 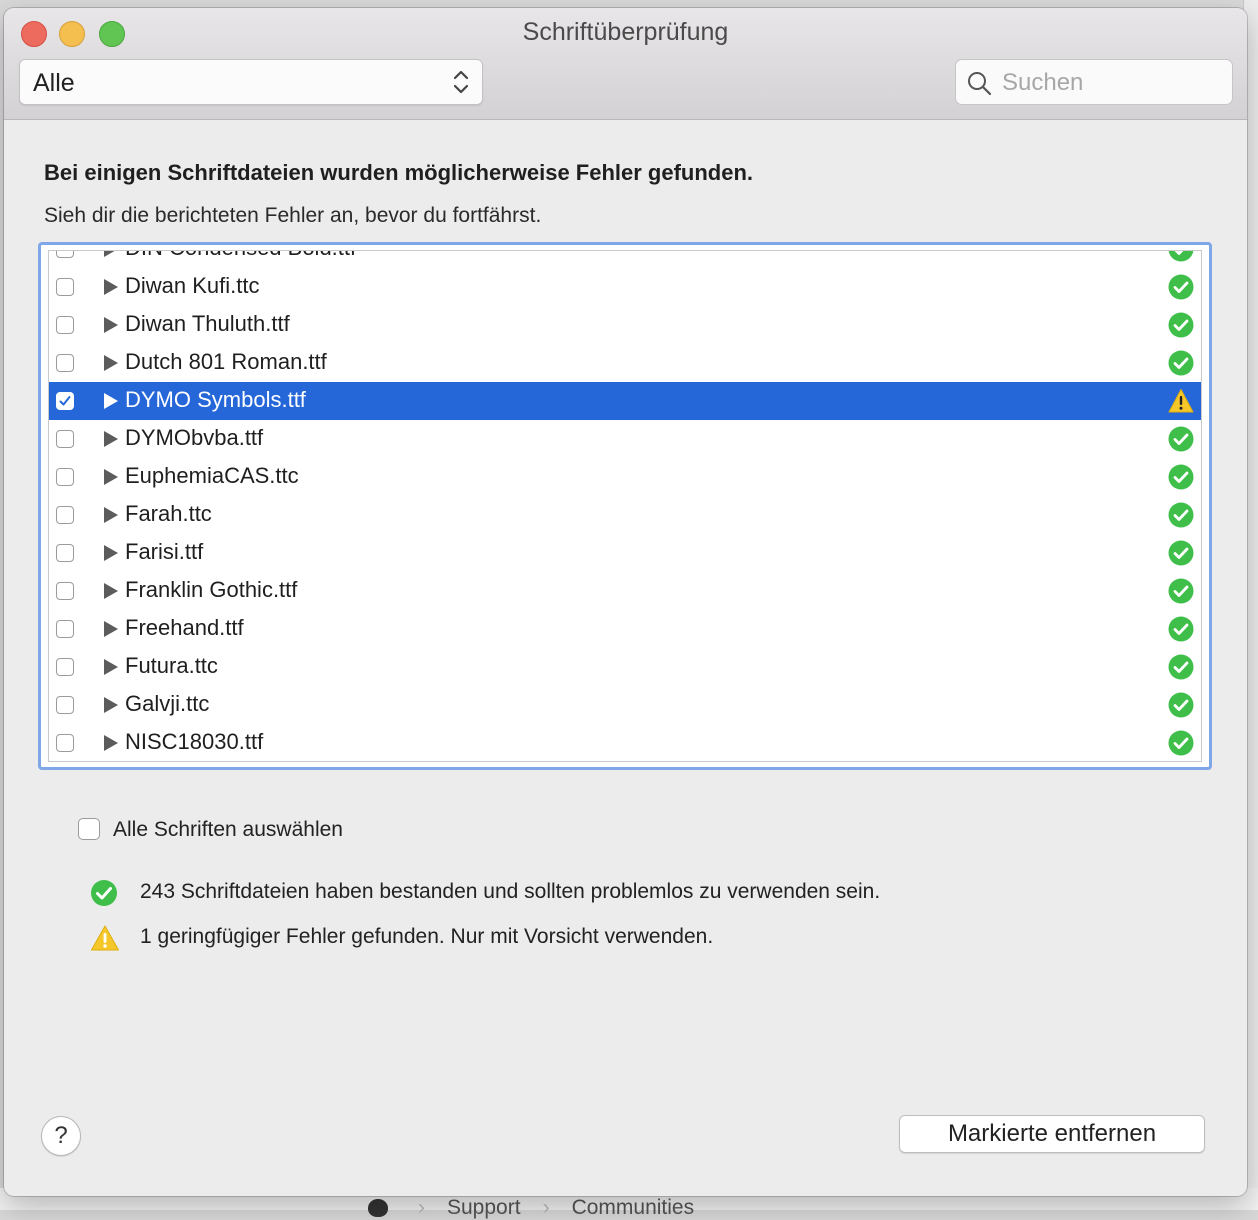 I want to click on font-row-name: Franklin Gothic.ttf, so click(x=211, y=589).